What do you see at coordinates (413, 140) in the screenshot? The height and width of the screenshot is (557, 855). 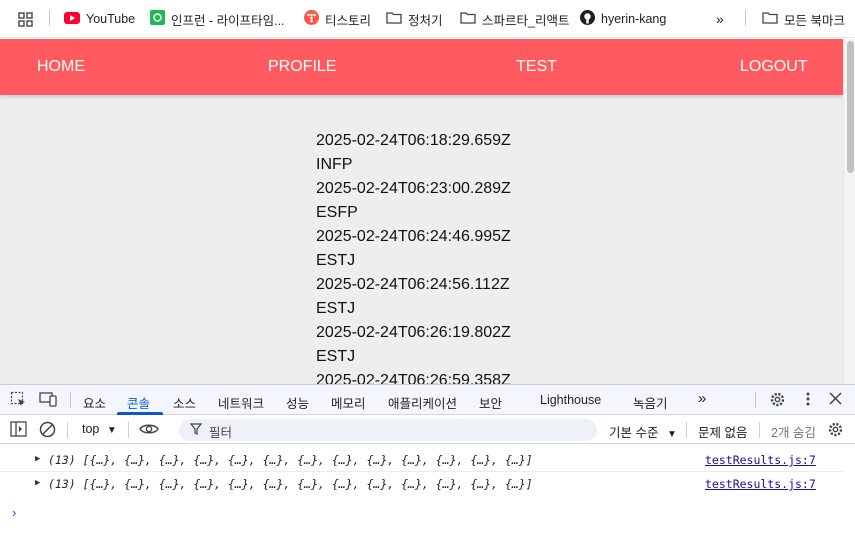 I see `result-timestamp: 2025-02-24T06:18:29.659Z` at bounding box center [413, 140].